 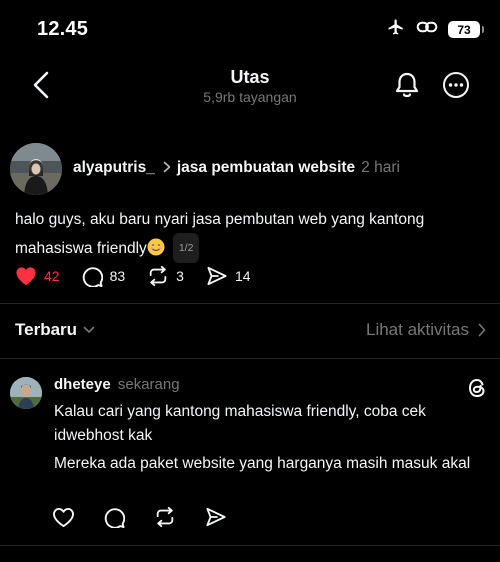 I want to click on chevron-down-icon, so click(x=89, y=329).